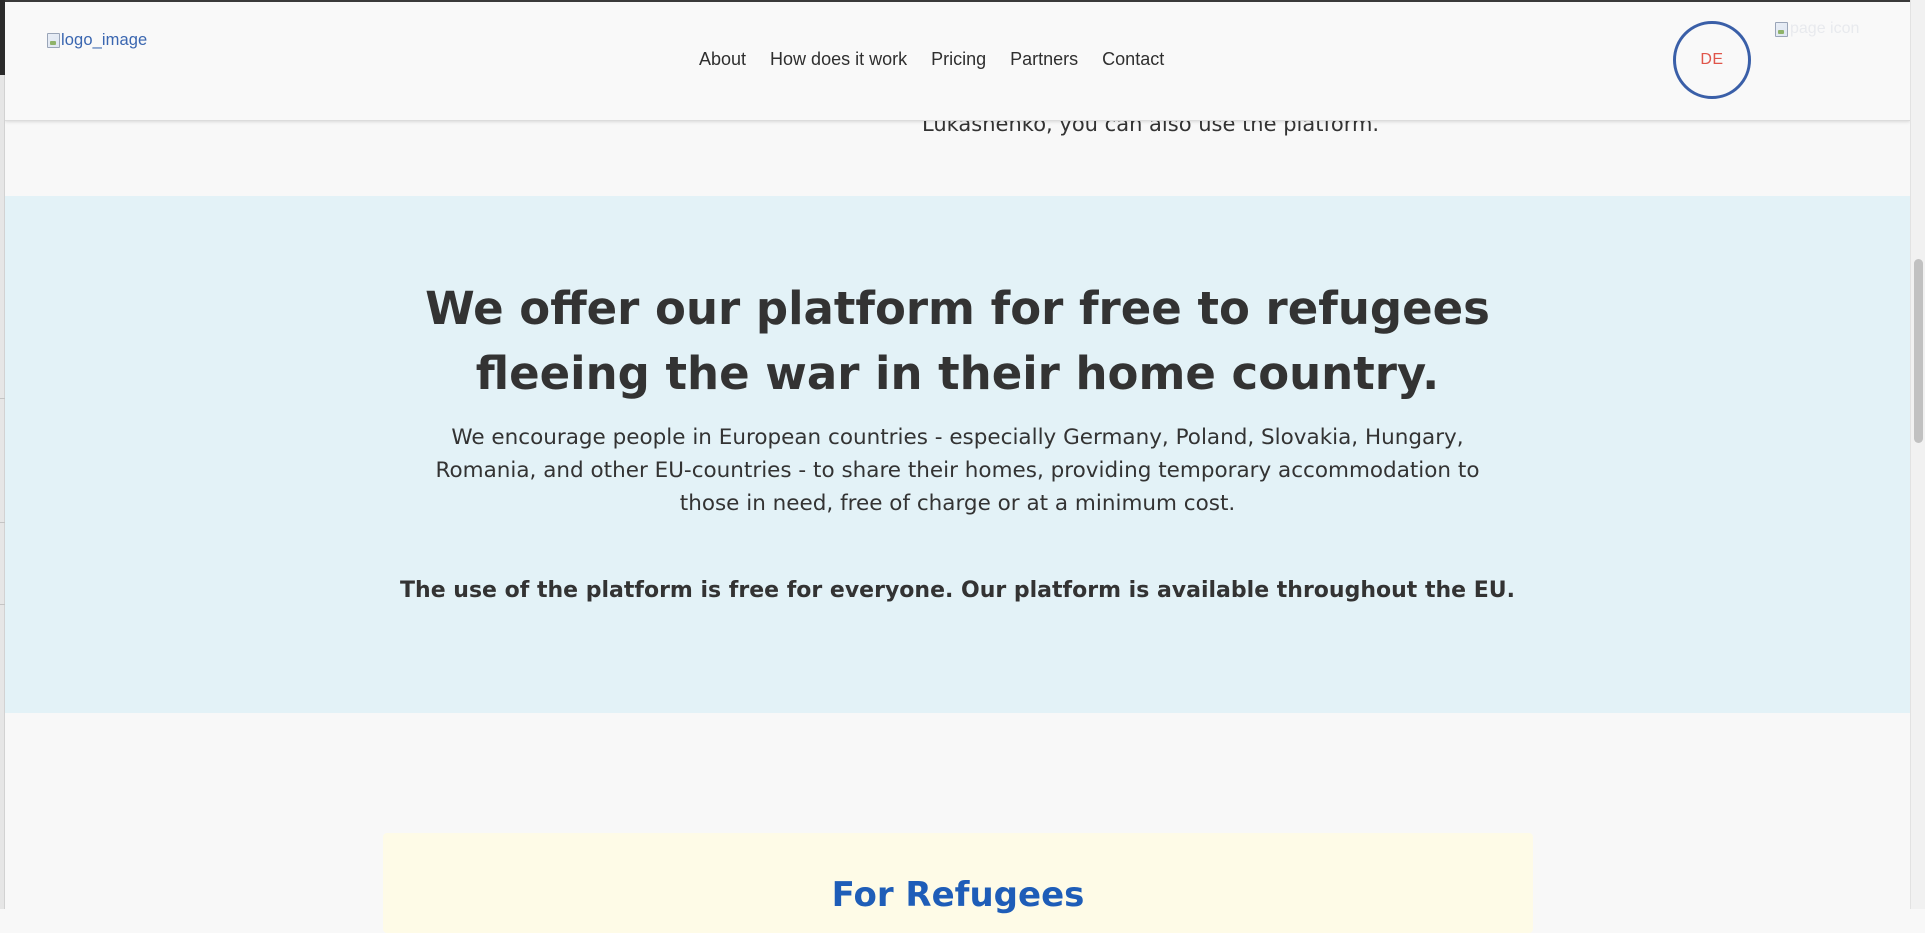  I want to click on scrollbar-thumb, so click(1918, 351).